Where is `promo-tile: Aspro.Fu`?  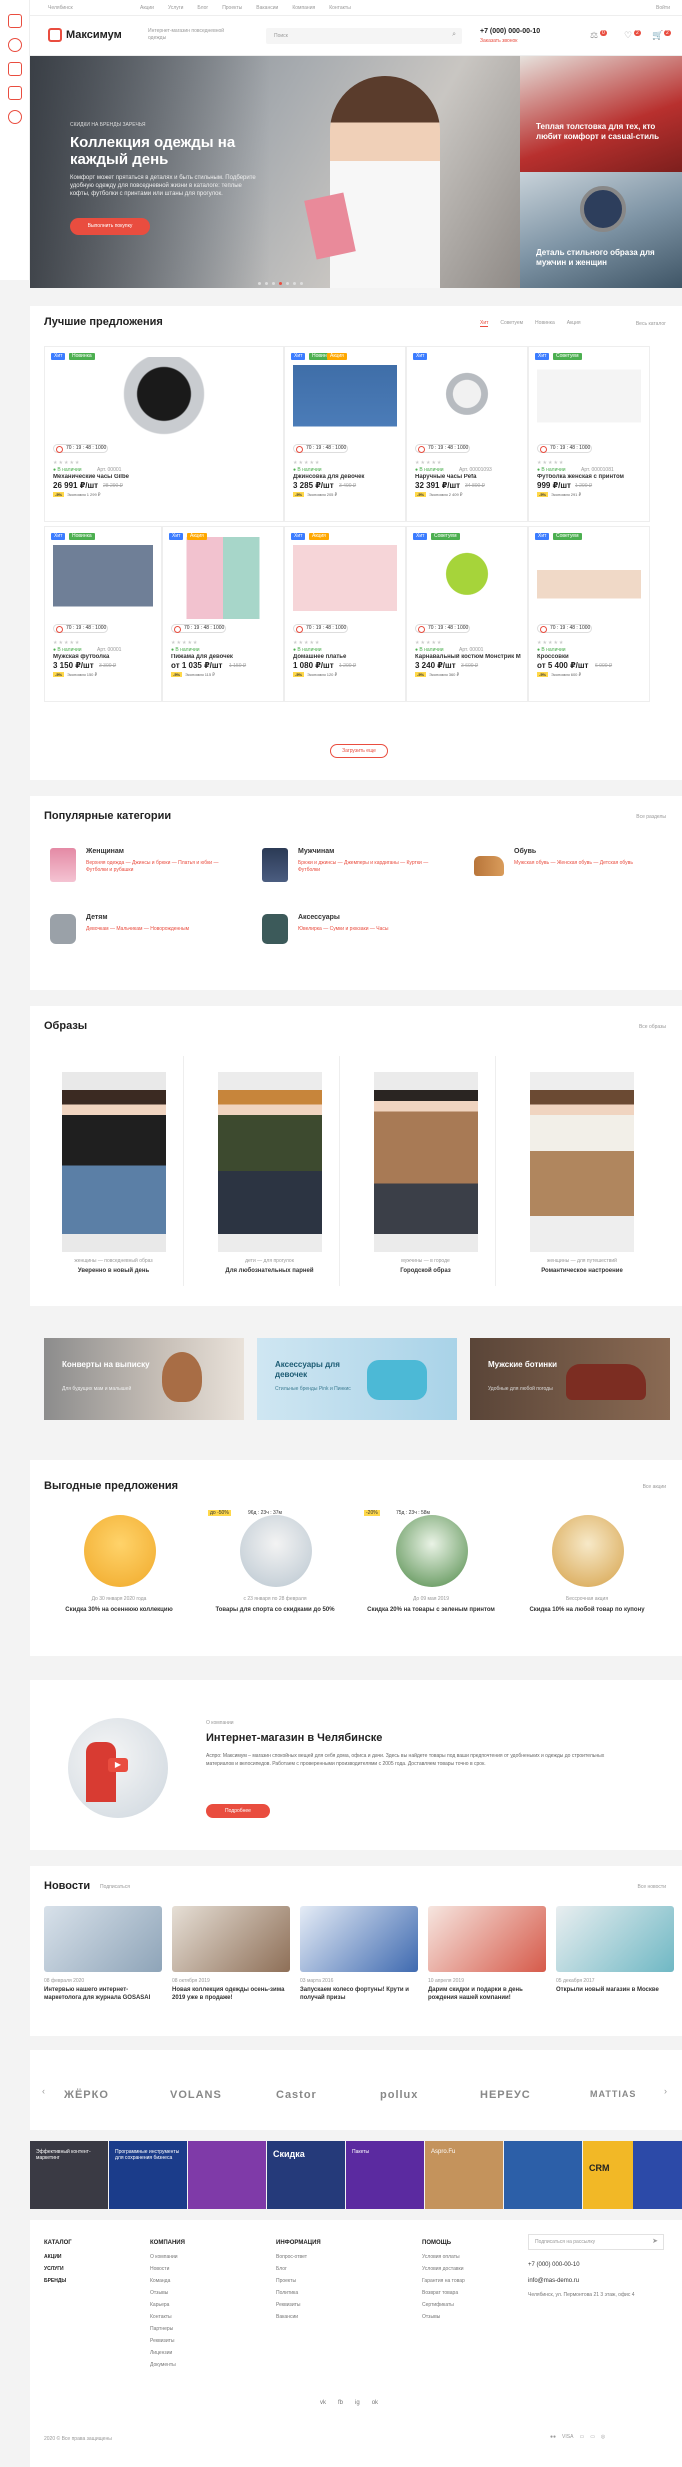 promo-tile: Aspro.Fu is located at coordinates (464, 2175).